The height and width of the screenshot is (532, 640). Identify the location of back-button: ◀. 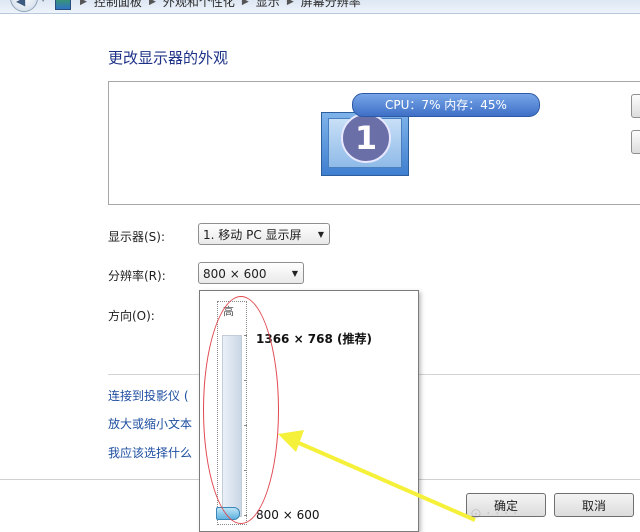
(24, 6).